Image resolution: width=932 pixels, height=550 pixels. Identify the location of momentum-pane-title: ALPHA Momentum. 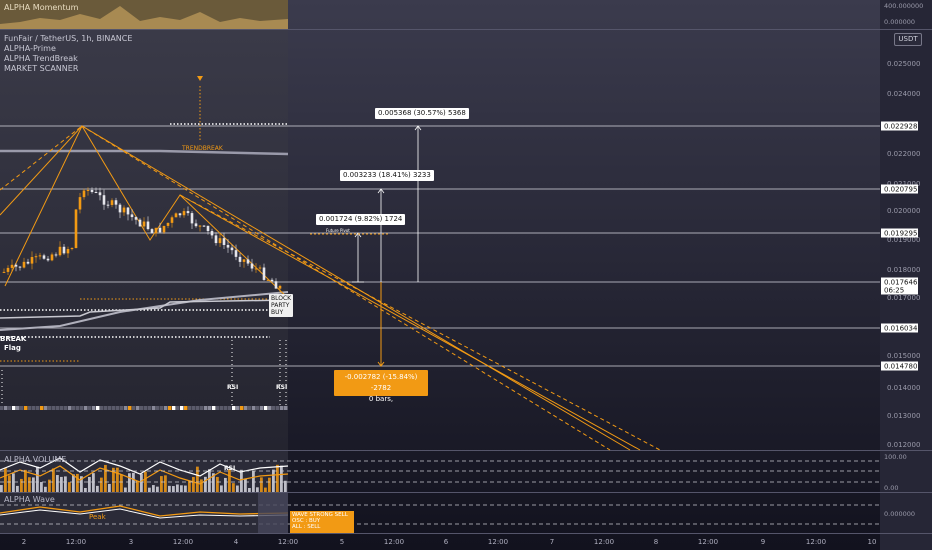
(41, 7).